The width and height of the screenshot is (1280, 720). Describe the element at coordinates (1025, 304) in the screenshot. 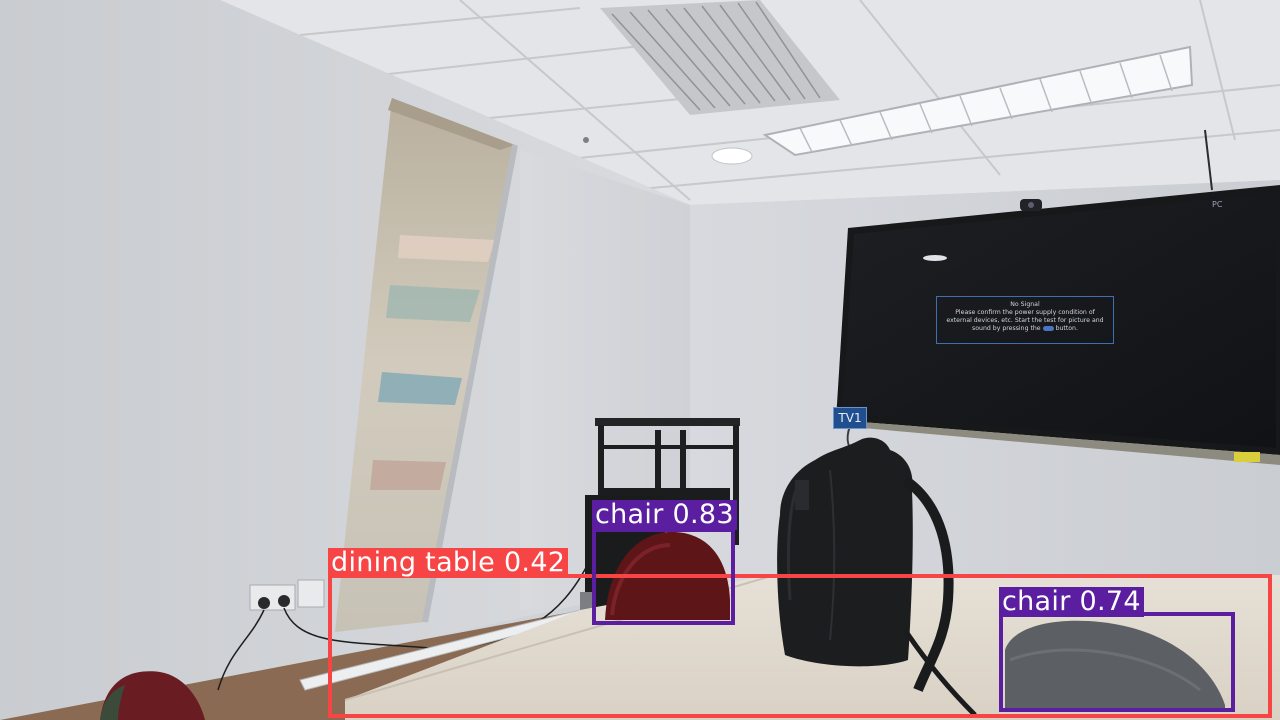

I see `tv-message-line: No Signal` at that location.